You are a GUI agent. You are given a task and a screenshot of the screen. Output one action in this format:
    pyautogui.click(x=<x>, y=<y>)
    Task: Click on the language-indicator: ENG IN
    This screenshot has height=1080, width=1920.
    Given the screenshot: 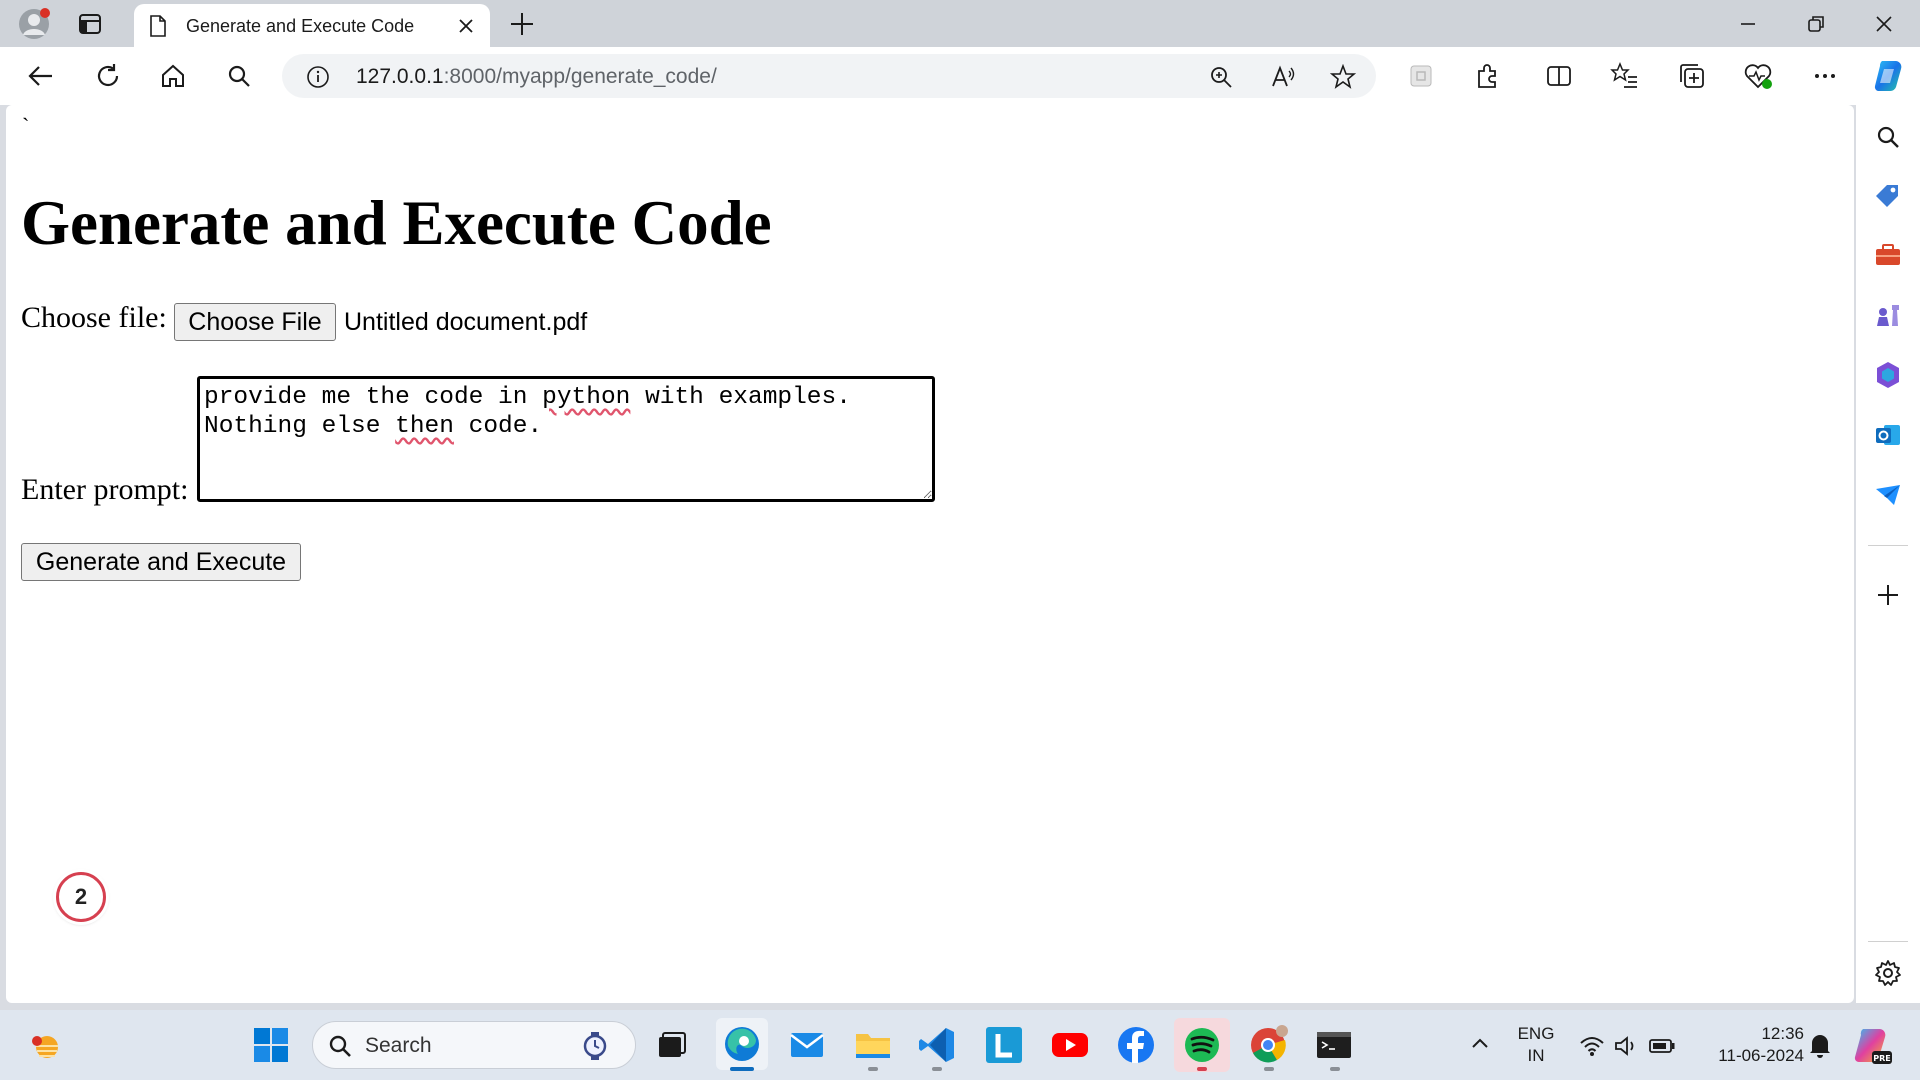 What is the action you would take?
    pyautogui.click(x=1536, y=1045)
    